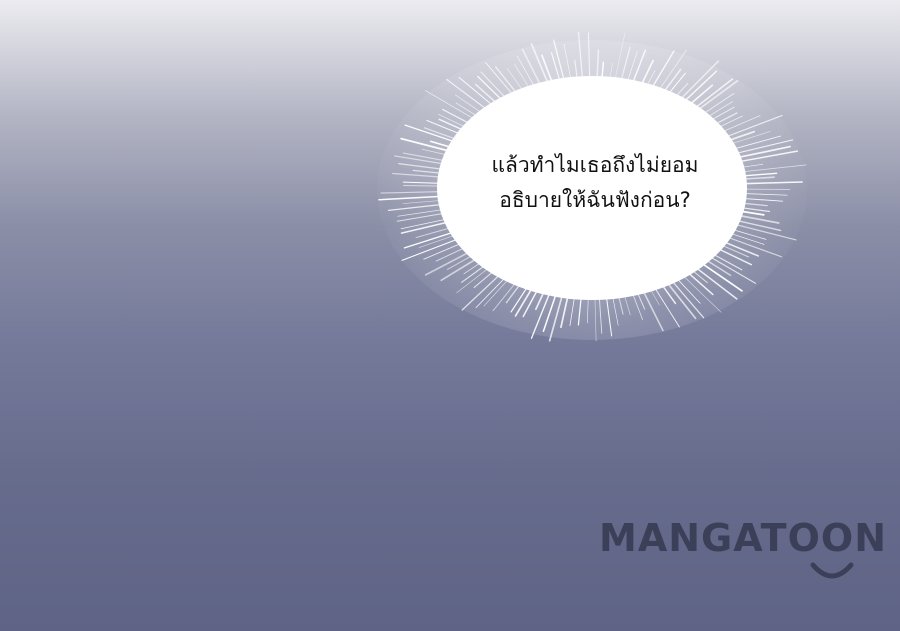 Image resolution: width=900 pixels, height=631 pixels. I want to click on speech-line-1: แล้วทำไมเธอถึงไม่ยอม, so click(595, 165).